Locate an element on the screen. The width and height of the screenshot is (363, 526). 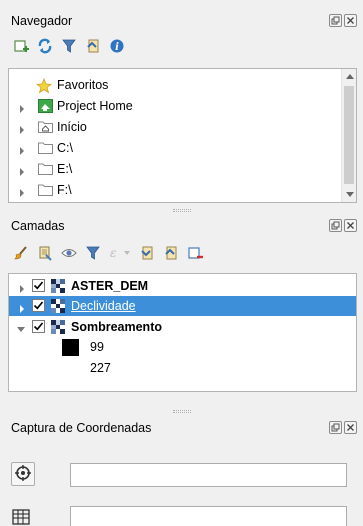
scroll-up-icon is located at coordinates (349, 76).